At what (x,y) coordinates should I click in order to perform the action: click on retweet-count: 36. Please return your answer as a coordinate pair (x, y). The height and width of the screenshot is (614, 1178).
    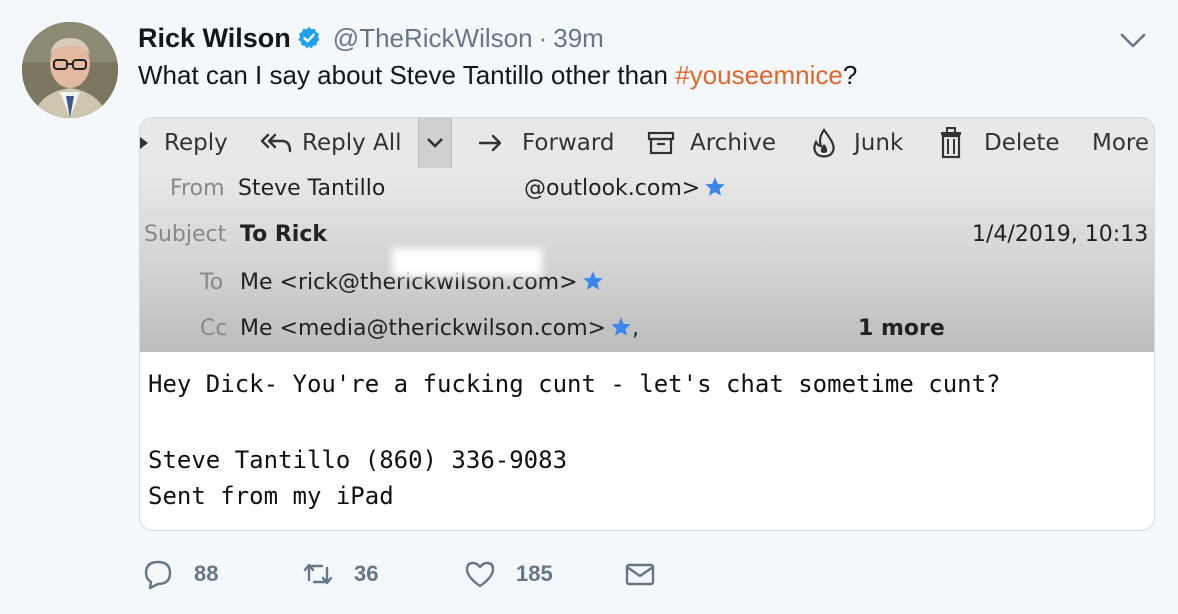
    Looking at the image, I should click on (366, 573).